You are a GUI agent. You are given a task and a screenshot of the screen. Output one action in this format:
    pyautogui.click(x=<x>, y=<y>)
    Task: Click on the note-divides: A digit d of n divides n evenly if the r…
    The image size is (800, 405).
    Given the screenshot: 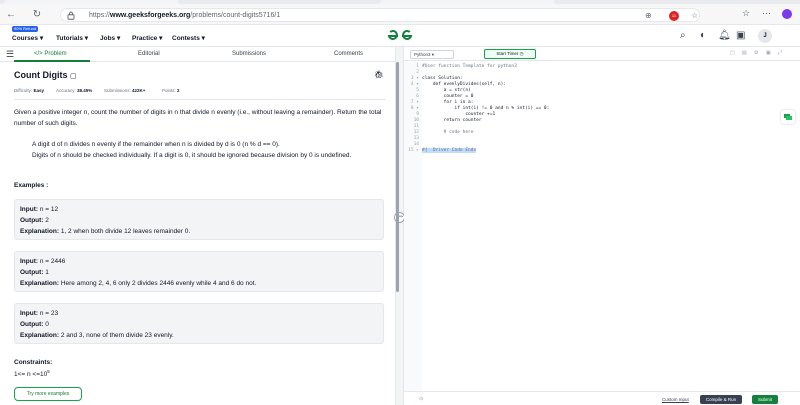 What is the action you would take?
    pyautogui.click(x=156, y=144)
    